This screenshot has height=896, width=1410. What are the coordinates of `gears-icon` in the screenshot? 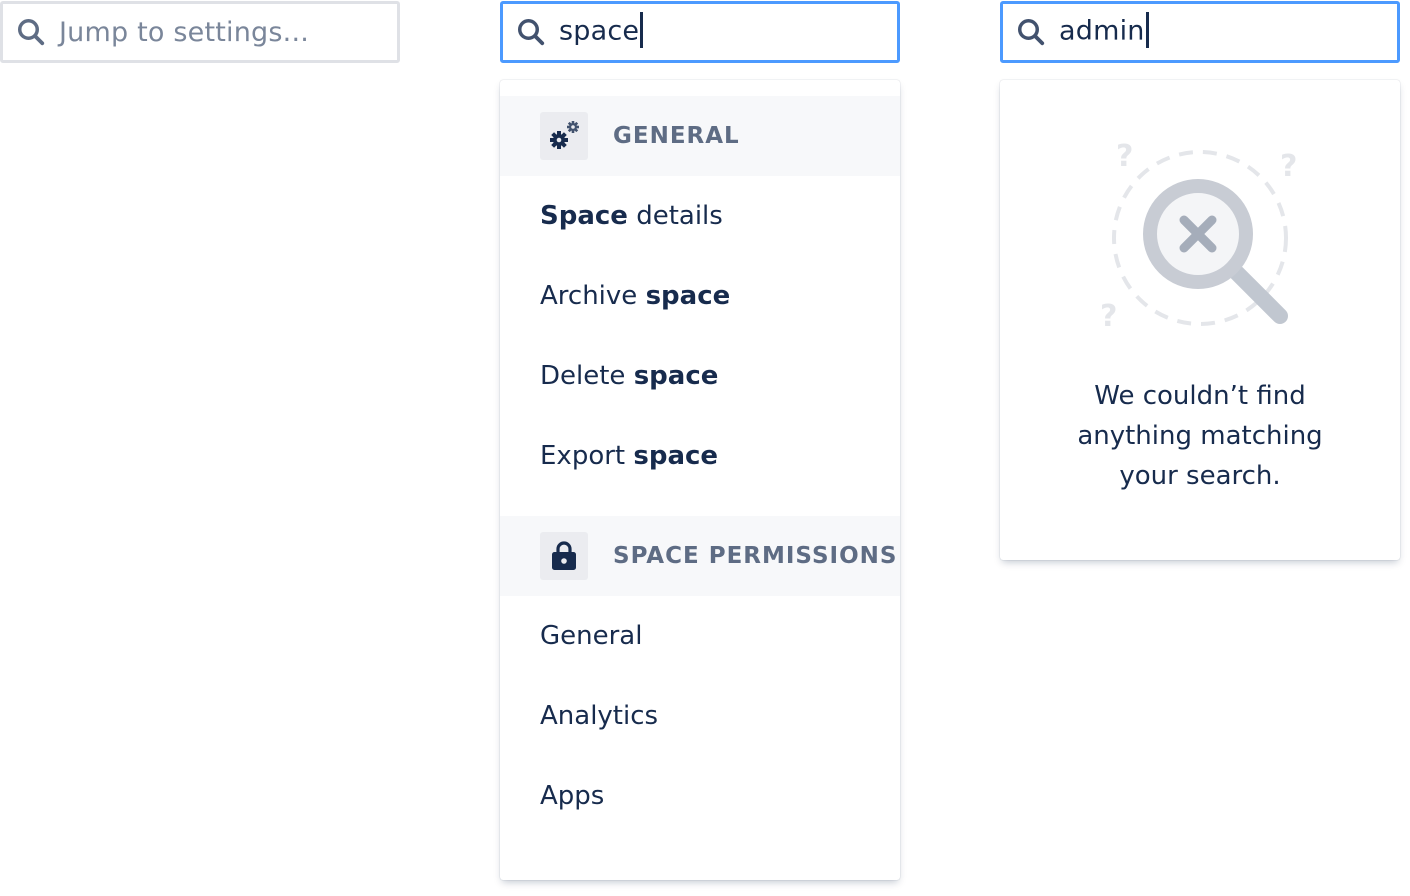 It's located at (564, 136).